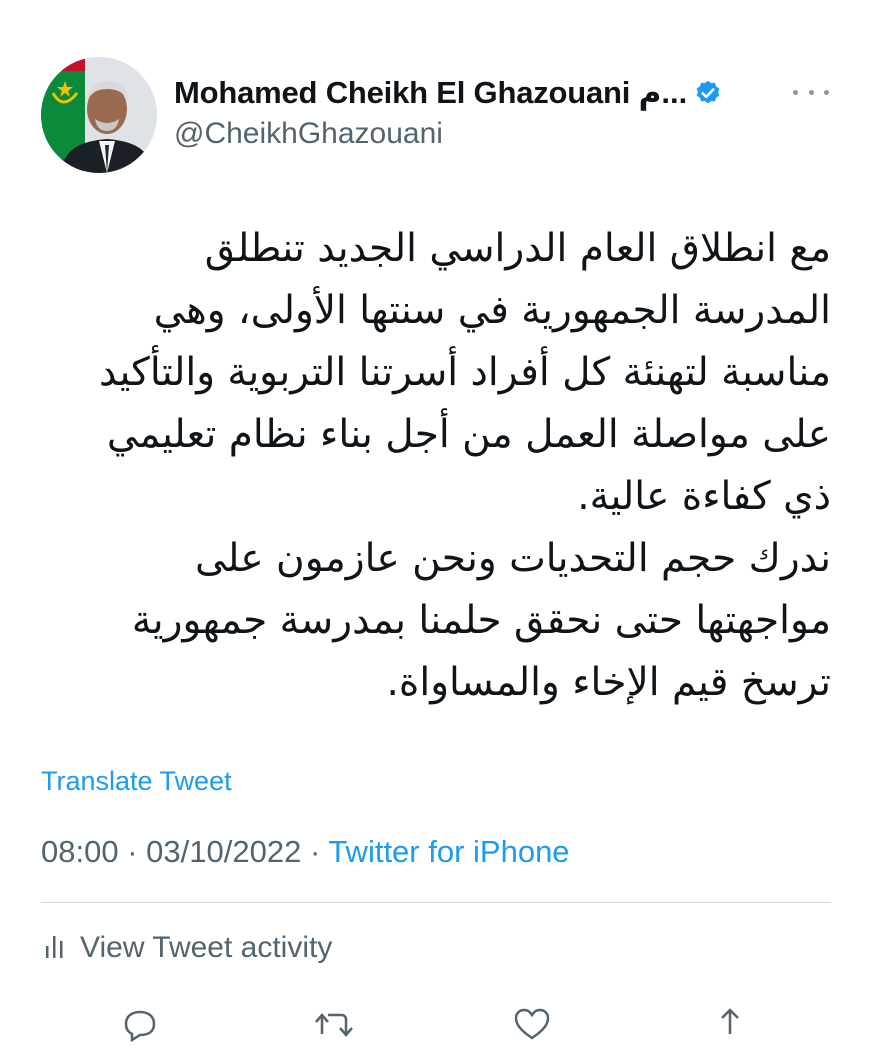  Describe the element at coordinates (136, 781) in the screenshot. I see `translate-tweet-link: Translate Tweet` at that location.